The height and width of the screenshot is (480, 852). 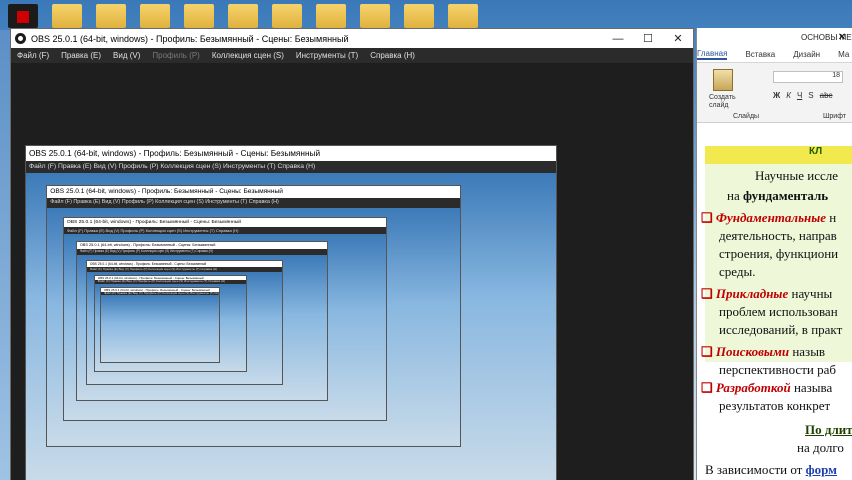 What do you see at coordinates (767, 387) in the screenshot?
I see `slide-bullet: ❑ Разработкой называ` at bounding box center [767, 387].